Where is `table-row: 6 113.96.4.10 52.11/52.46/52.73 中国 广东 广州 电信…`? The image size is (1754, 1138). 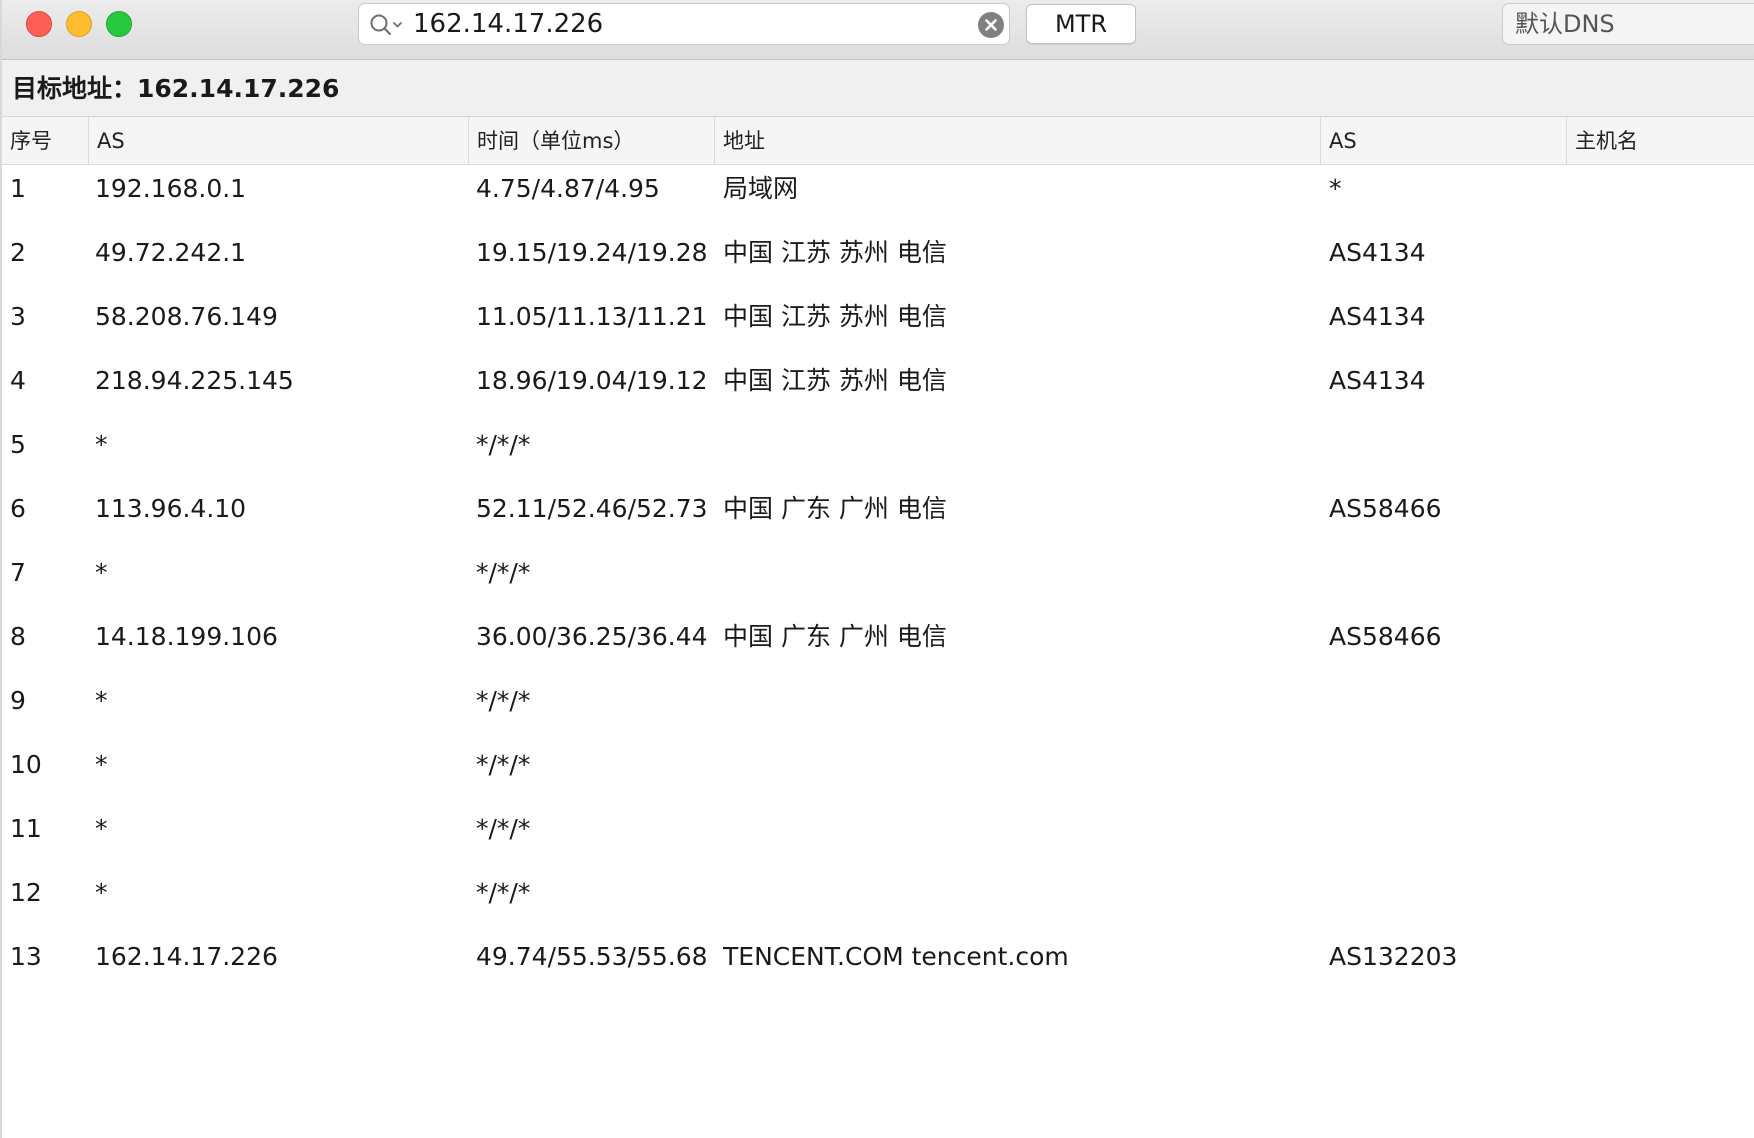
table-row: 6 113.96.4.10 52.11/52.46/52.73 中国 广东 广州 电信… is located at coordinates (878, 517).